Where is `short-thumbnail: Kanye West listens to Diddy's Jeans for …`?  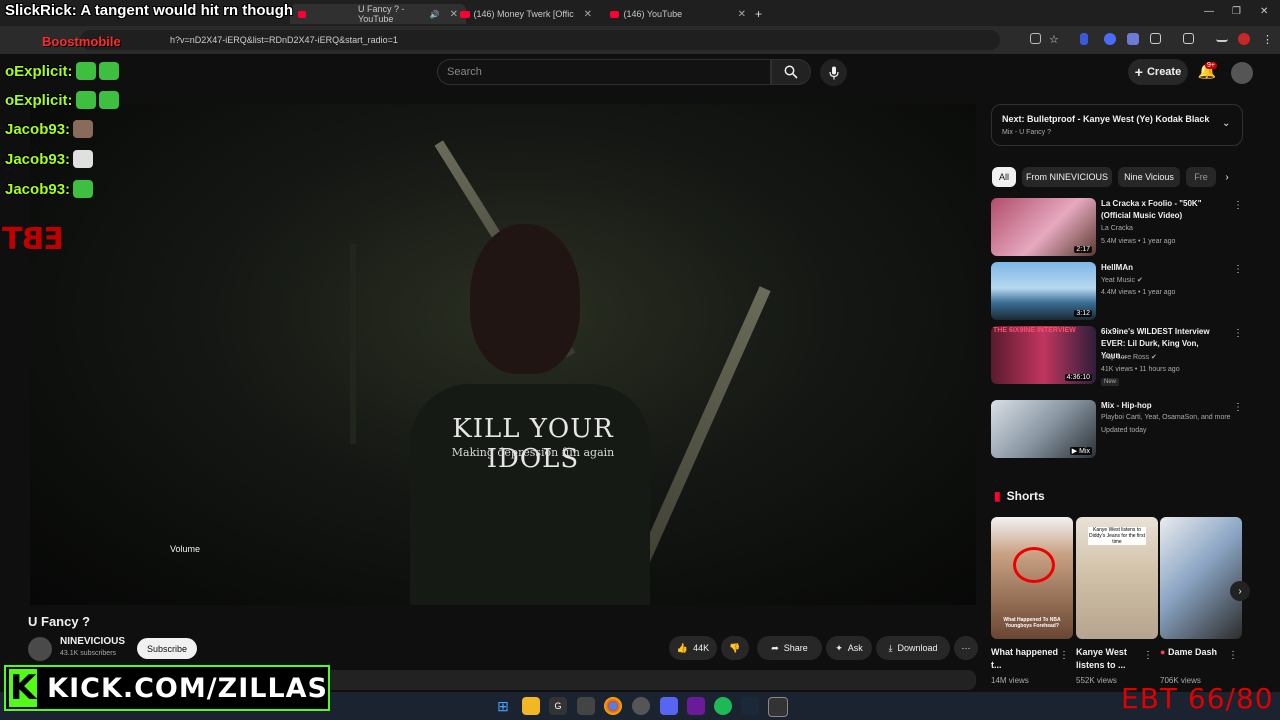
short-thumbnail: Kanye West listens to Diddy's Jeans for … is located at coordinates (1117, 578).